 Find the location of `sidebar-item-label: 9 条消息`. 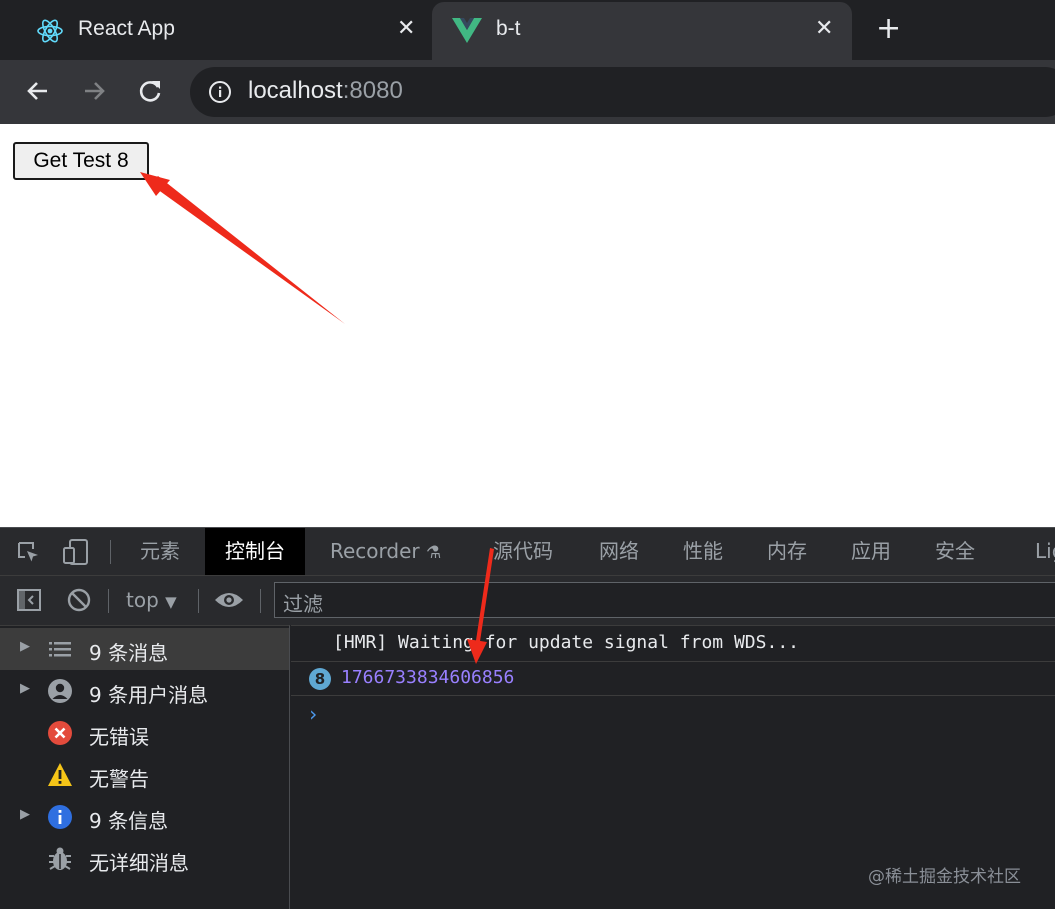

sidebar-item-label: 9 条消息 is located at coordinates (129, 653).